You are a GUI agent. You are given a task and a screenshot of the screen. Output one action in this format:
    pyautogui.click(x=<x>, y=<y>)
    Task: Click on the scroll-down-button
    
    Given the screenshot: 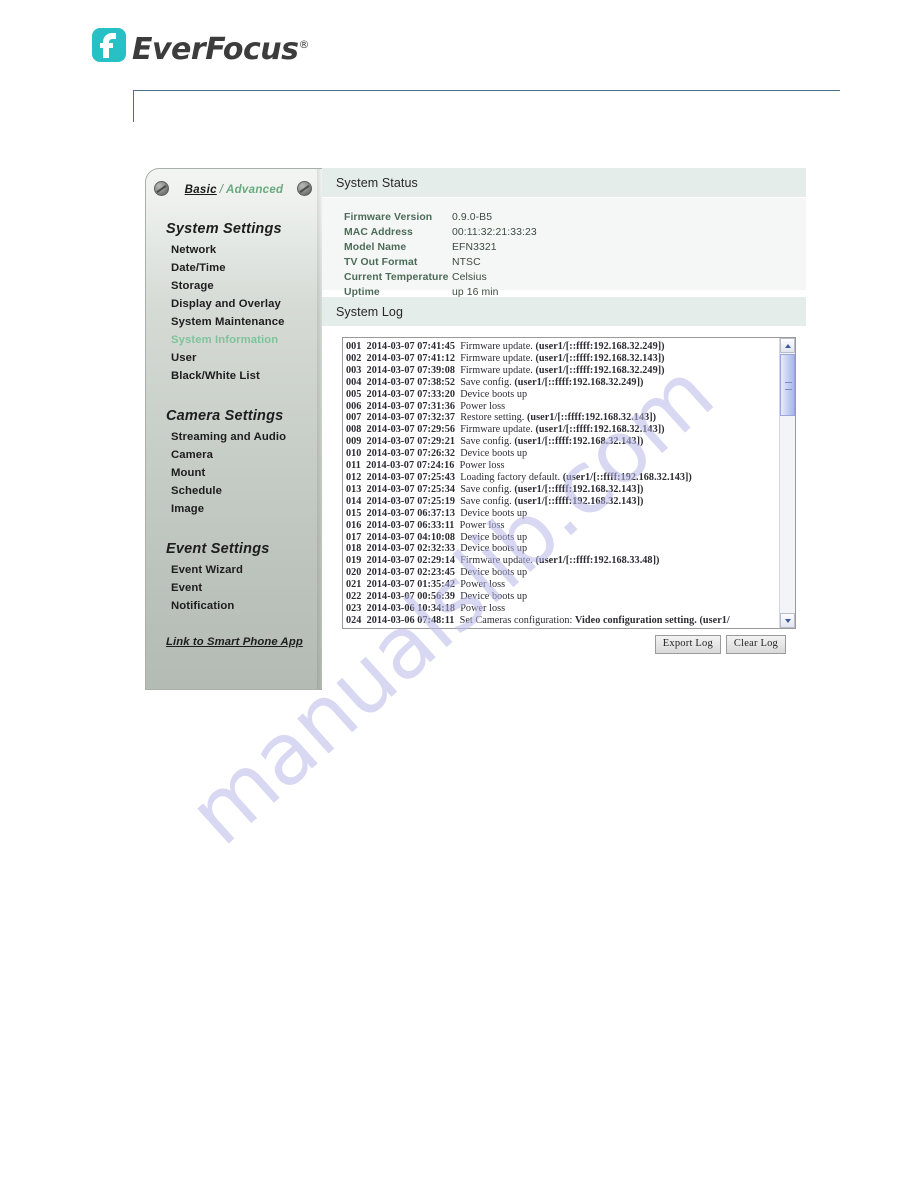 What is the action you would take?
    pyautogui.click(x=787, y=620)
    